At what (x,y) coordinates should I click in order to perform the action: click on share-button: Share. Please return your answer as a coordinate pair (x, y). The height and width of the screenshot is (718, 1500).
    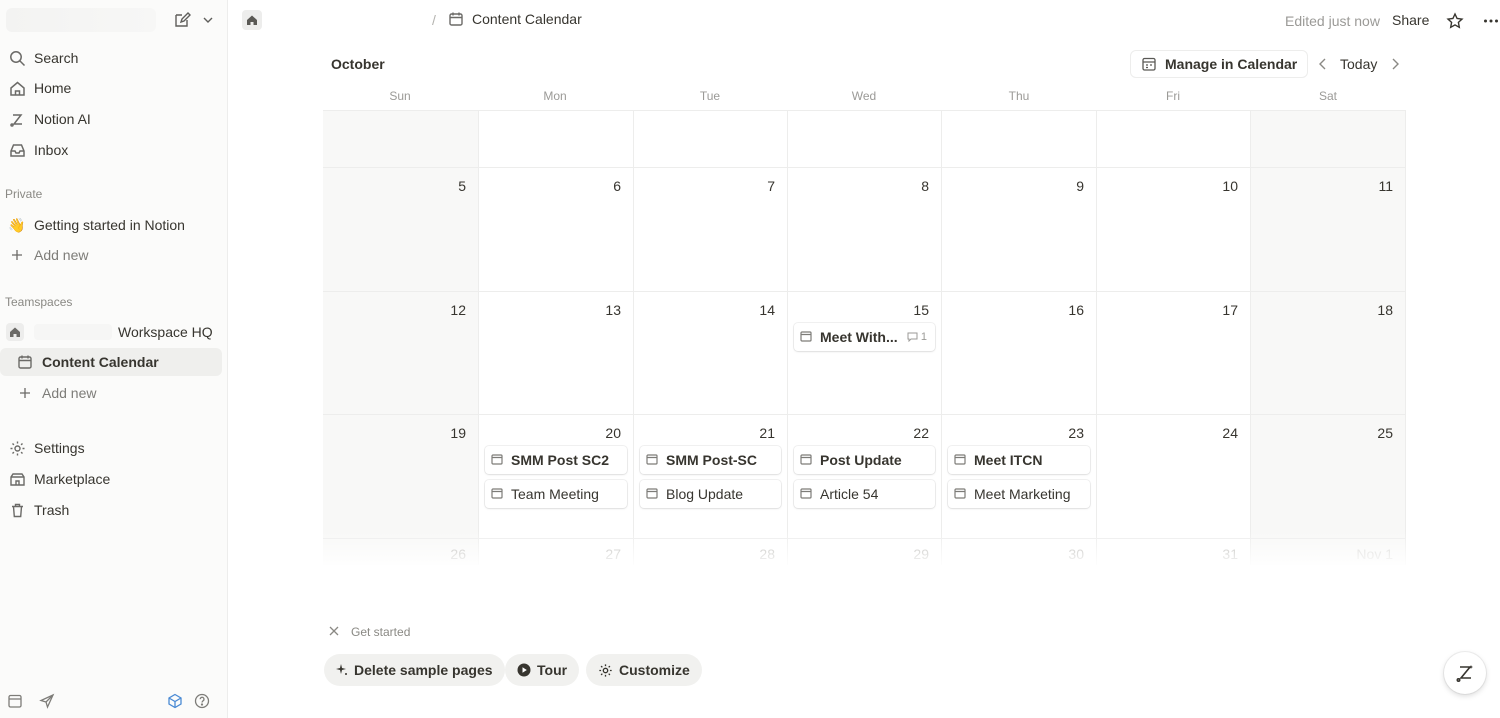
    Looking at the image, I should click on (1410, 20).